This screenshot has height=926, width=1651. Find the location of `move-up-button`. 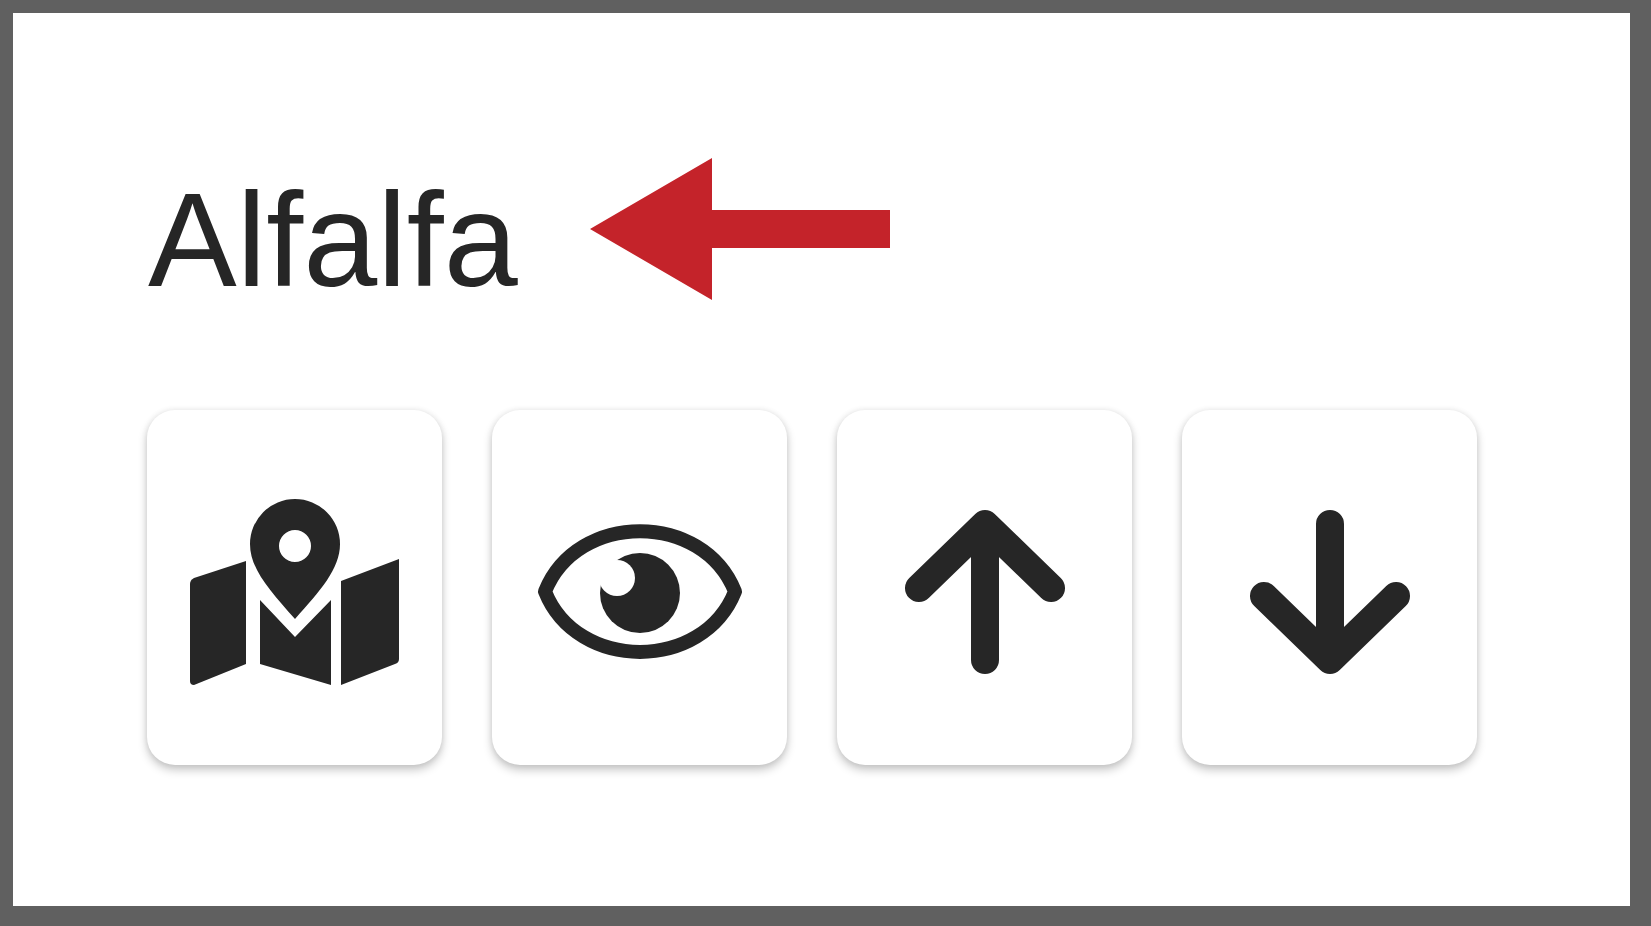

move-up-button is located at coordinates (984, 587).